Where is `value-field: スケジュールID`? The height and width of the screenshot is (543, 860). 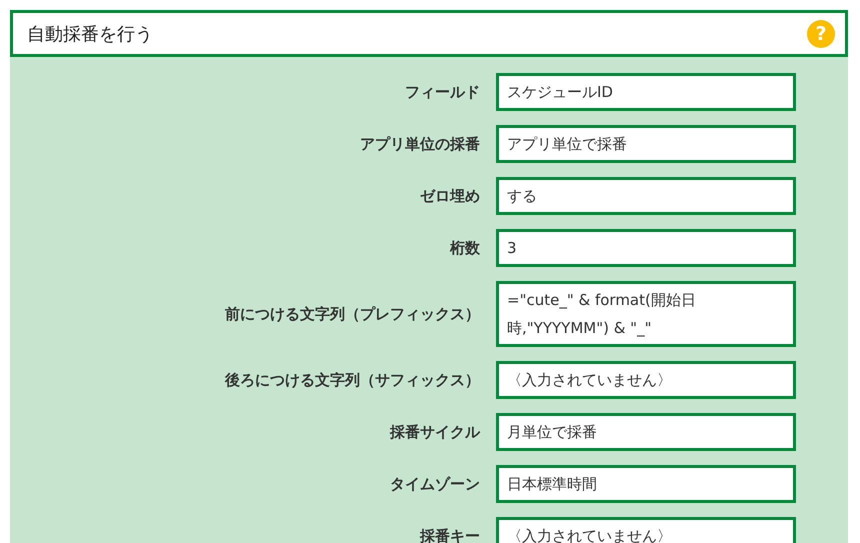 value-field: スケジュールID is located at coordinates (646, 92).